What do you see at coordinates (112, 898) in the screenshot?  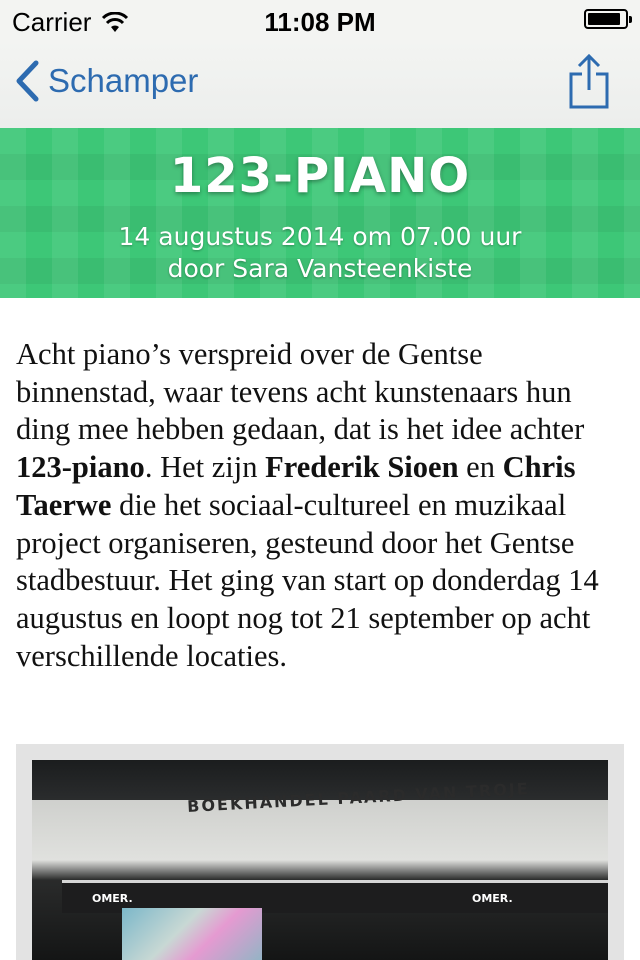 I see `photo-awning-text-left: OMER.` at bounding box center [112, 898].